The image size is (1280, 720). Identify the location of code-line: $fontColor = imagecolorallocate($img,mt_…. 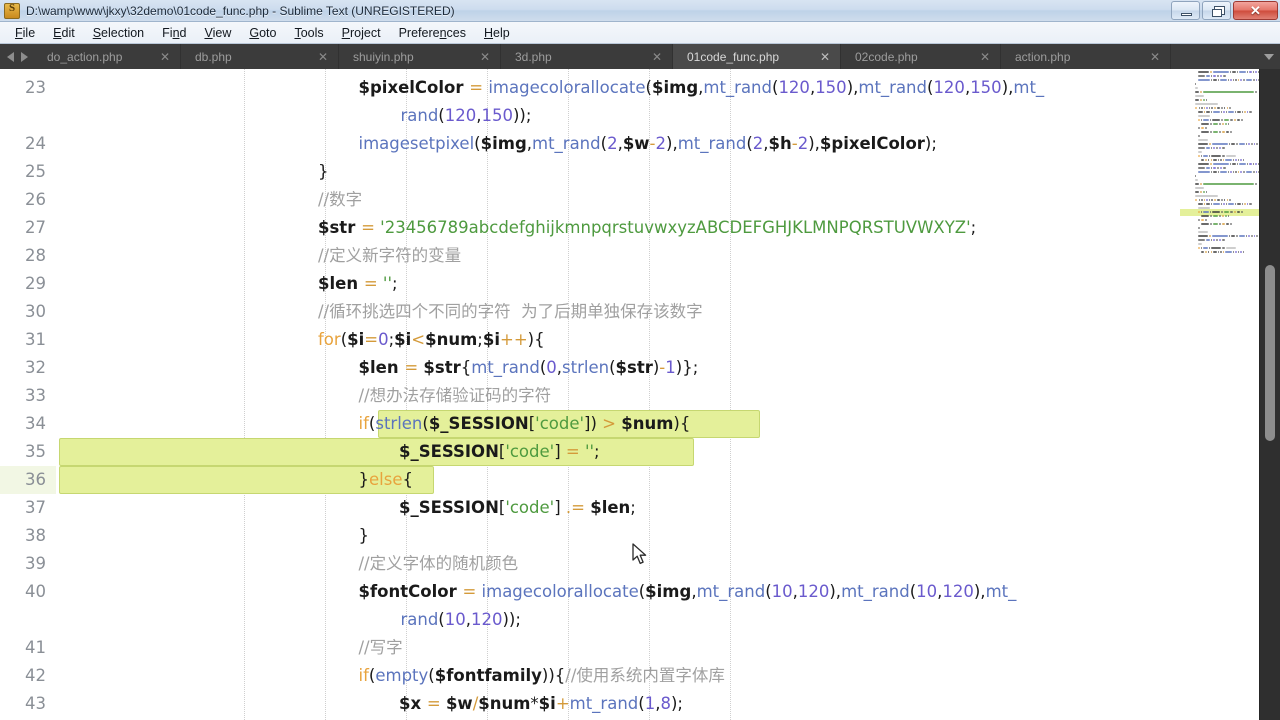
(618, 592).